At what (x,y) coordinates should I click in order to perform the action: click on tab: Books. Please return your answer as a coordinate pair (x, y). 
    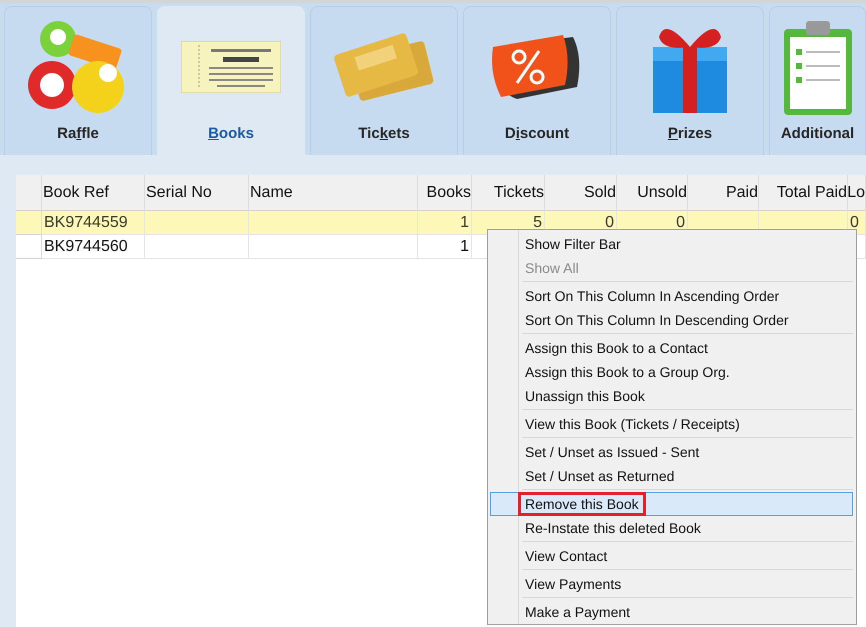
    Looking at the image, I should click on (231, 80).